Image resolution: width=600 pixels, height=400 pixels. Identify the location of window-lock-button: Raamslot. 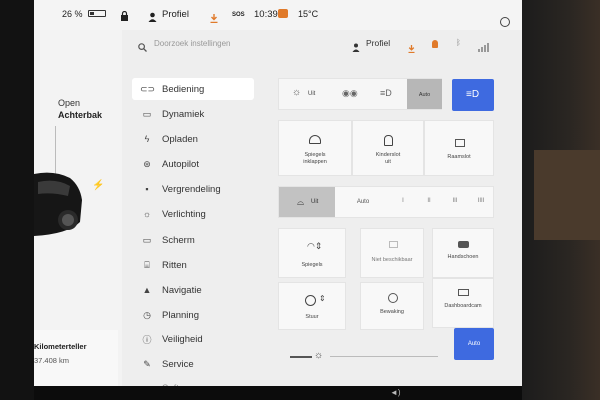
(459, 148).